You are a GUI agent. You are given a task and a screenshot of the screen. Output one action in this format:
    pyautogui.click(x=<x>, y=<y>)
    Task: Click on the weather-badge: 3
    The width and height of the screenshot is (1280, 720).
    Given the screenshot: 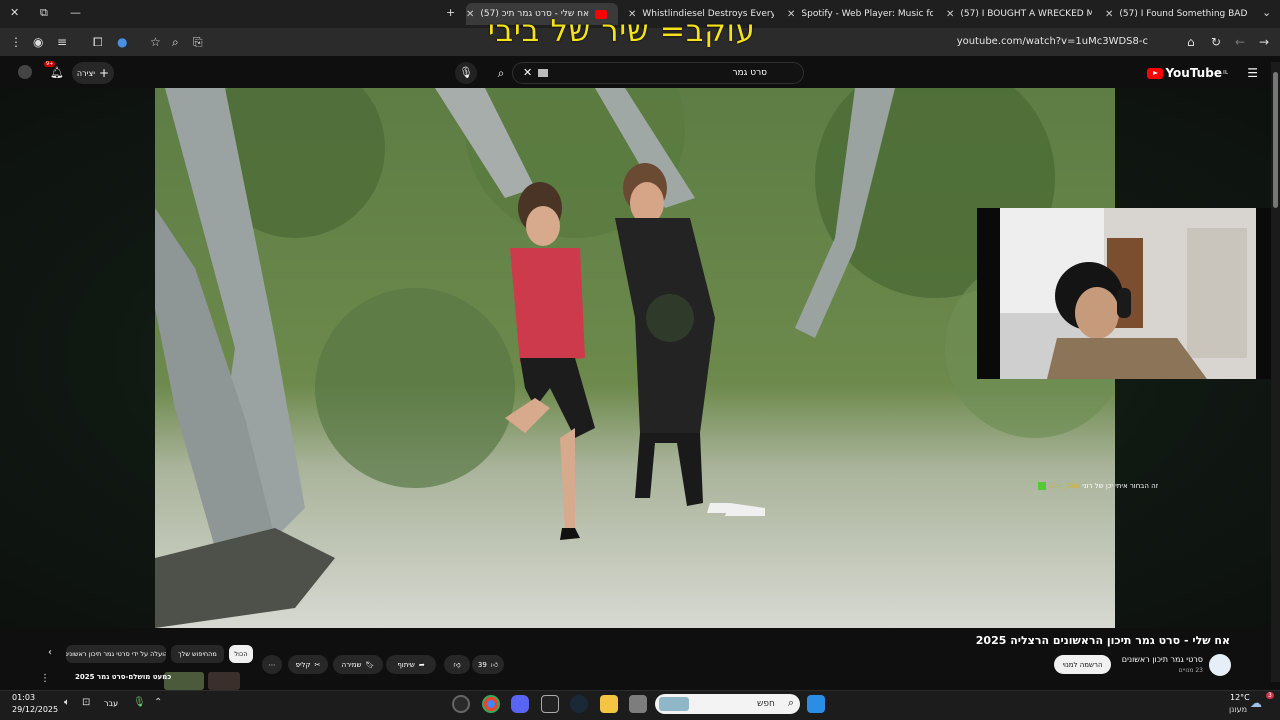 What is the action you would take?
    pyautogui.click(x=1270, y=695)
    